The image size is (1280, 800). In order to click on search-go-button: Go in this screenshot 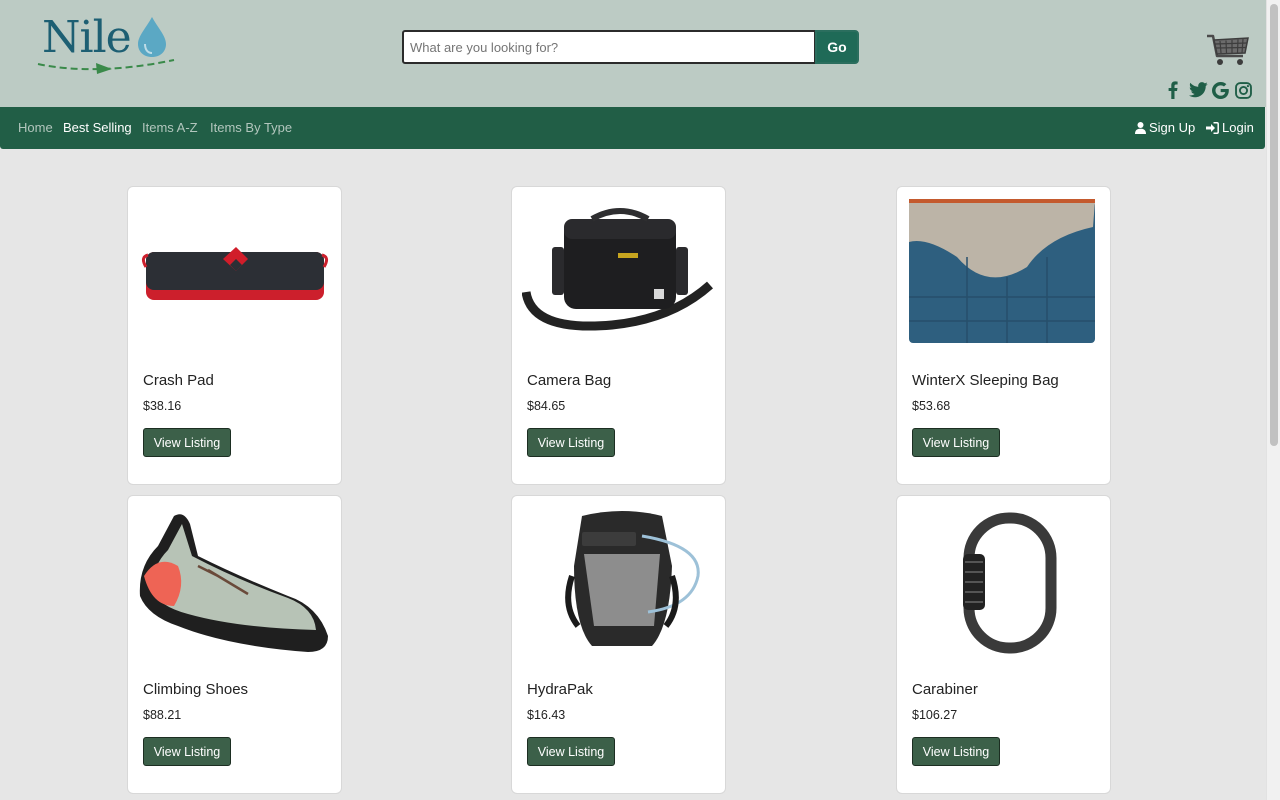, I will do `click(837, 47)`.